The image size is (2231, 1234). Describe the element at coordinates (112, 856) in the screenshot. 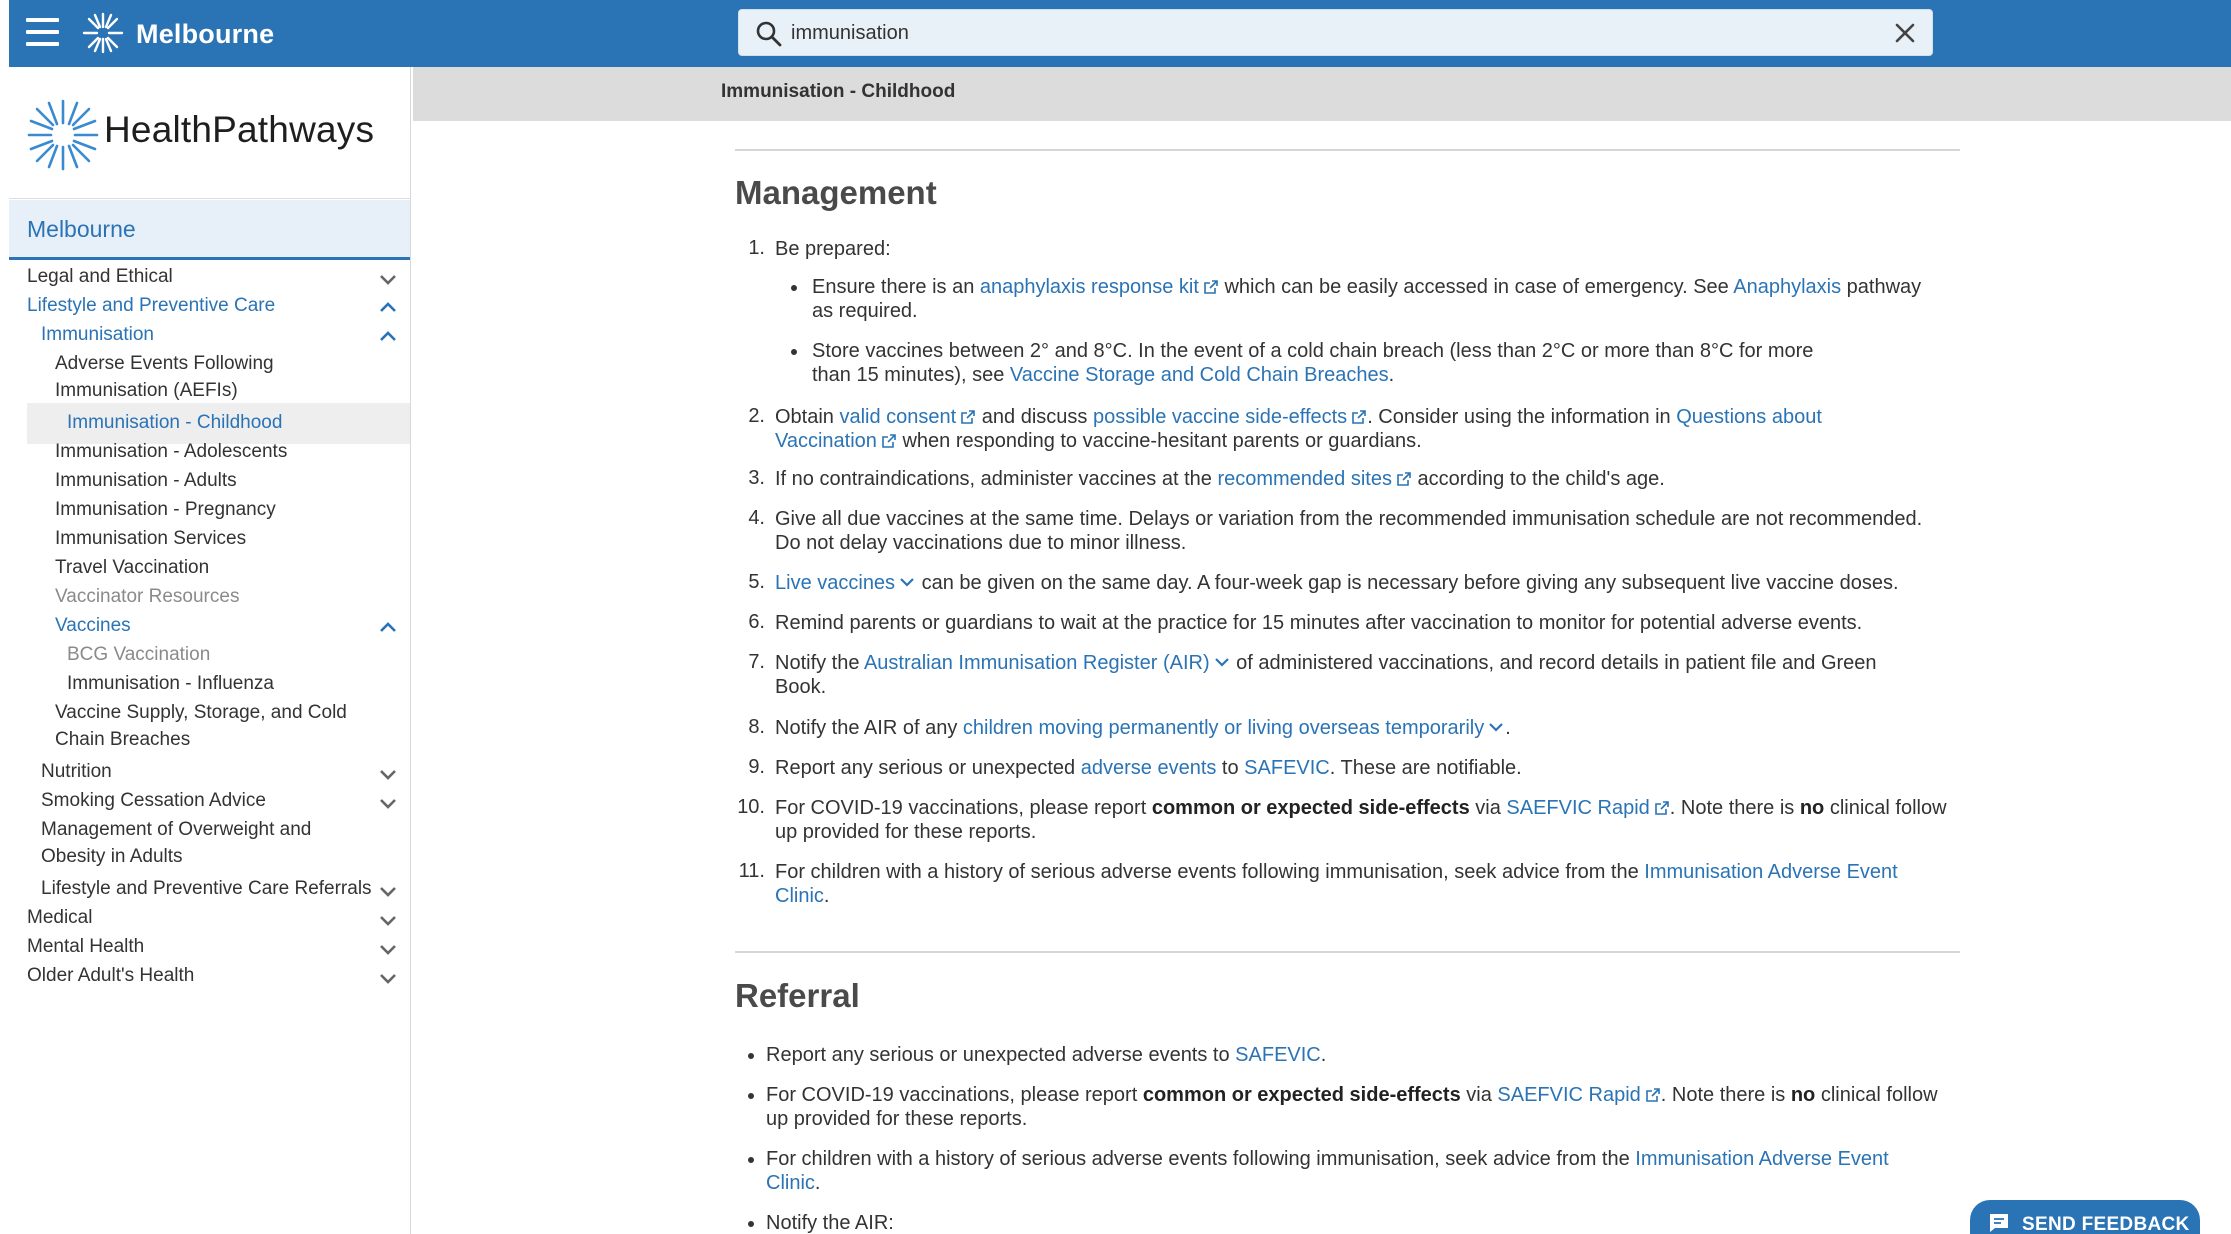

I see `sidebar-item-label-line2: Obesity in Adults` at that location.